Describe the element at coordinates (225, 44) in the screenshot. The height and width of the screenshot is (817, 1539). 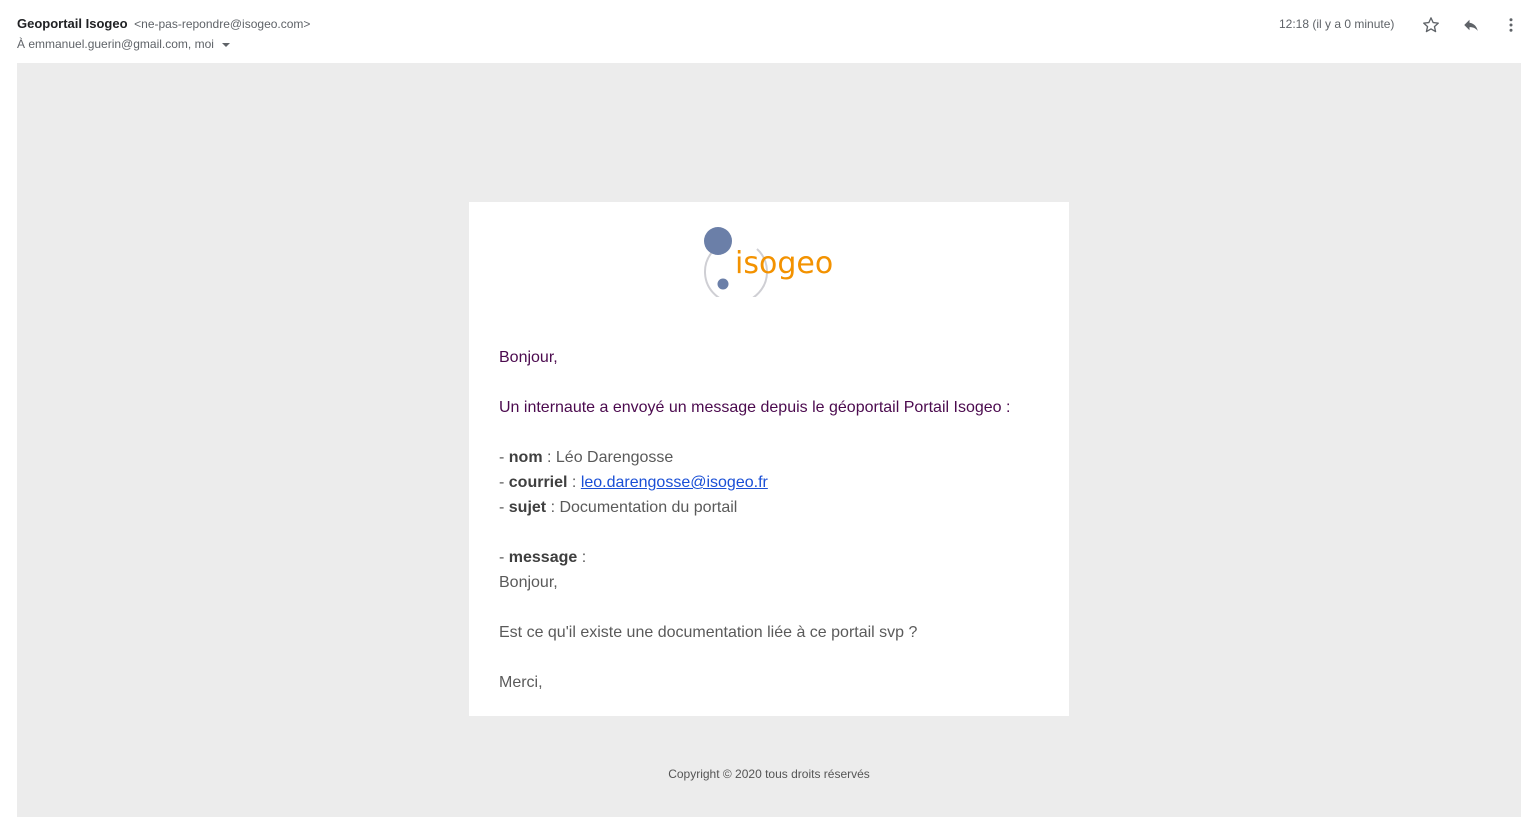
I see `chevron-down-icon` at that location.